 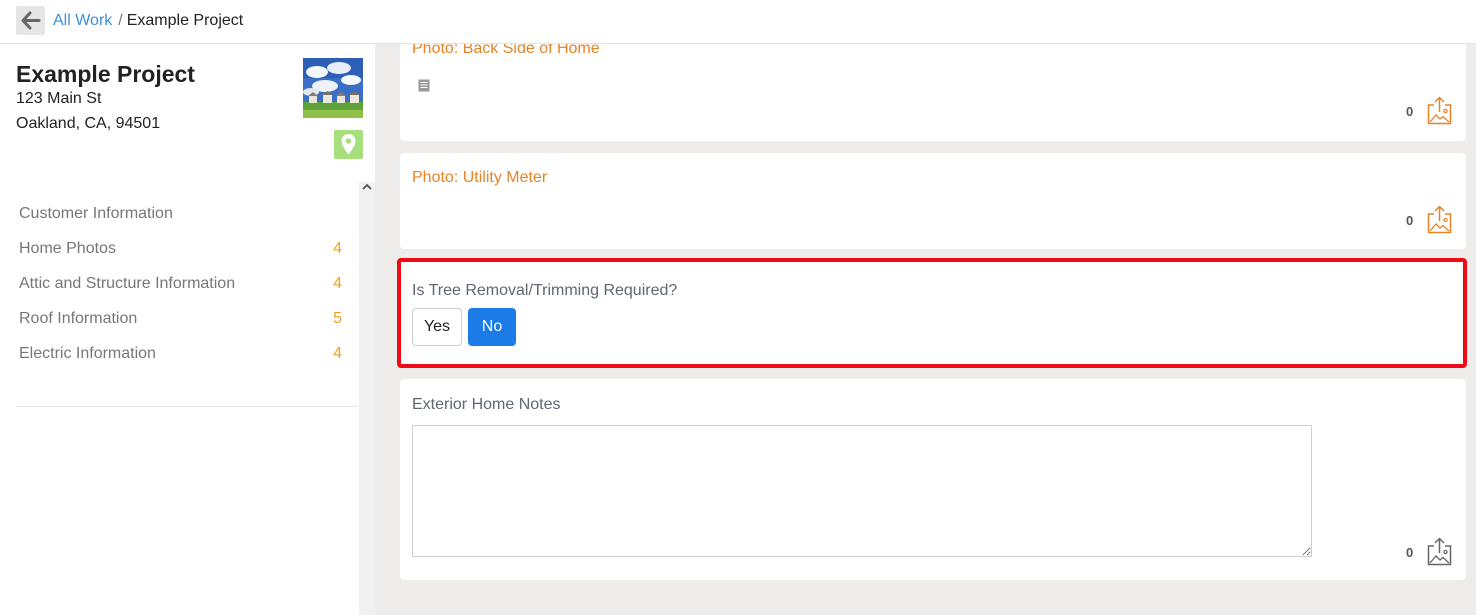 I want to click on sidebar-item-label: Roof Information, so click(x=78, y=318).